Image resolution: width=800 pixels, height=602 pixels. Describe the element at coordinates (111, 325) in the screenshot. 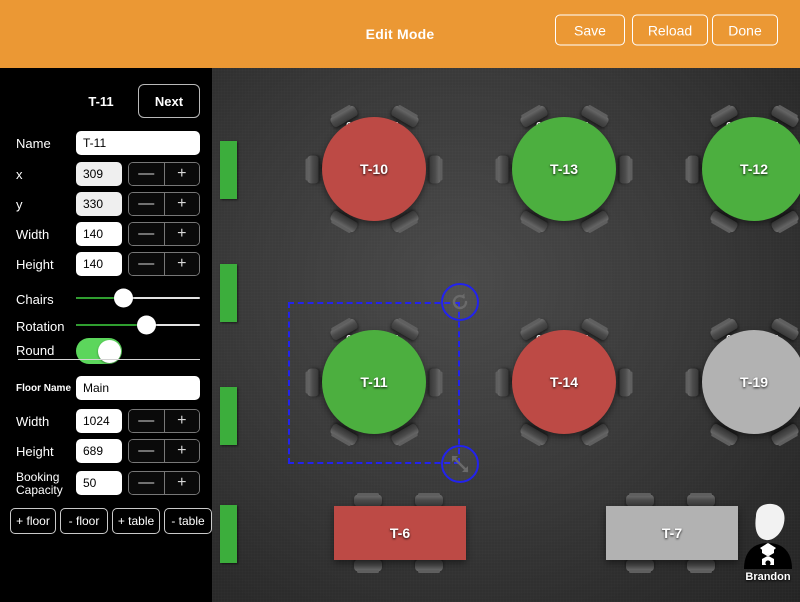

I see `slider-fill` at that location.